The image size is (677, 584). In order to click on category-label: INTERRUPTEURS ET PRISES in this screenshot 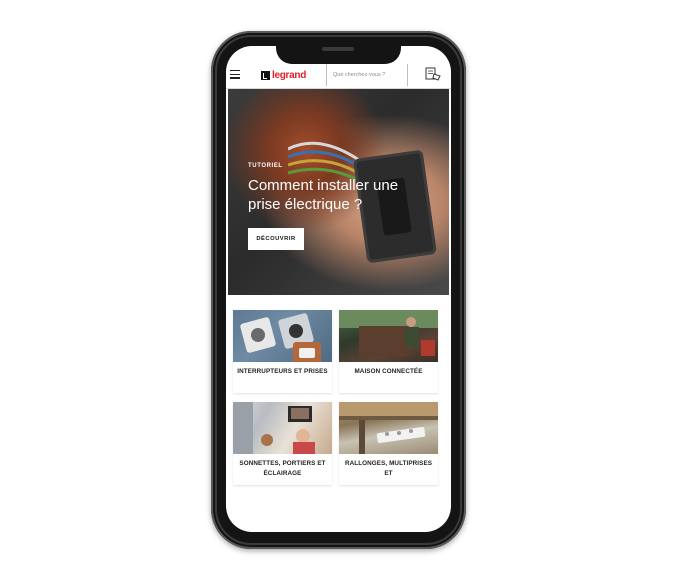, I will do `click(282, 371)`.